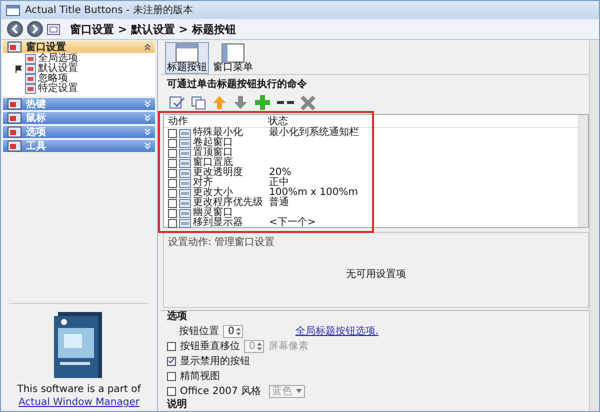  I want to click on action-state: 20%, so click(280, 173).